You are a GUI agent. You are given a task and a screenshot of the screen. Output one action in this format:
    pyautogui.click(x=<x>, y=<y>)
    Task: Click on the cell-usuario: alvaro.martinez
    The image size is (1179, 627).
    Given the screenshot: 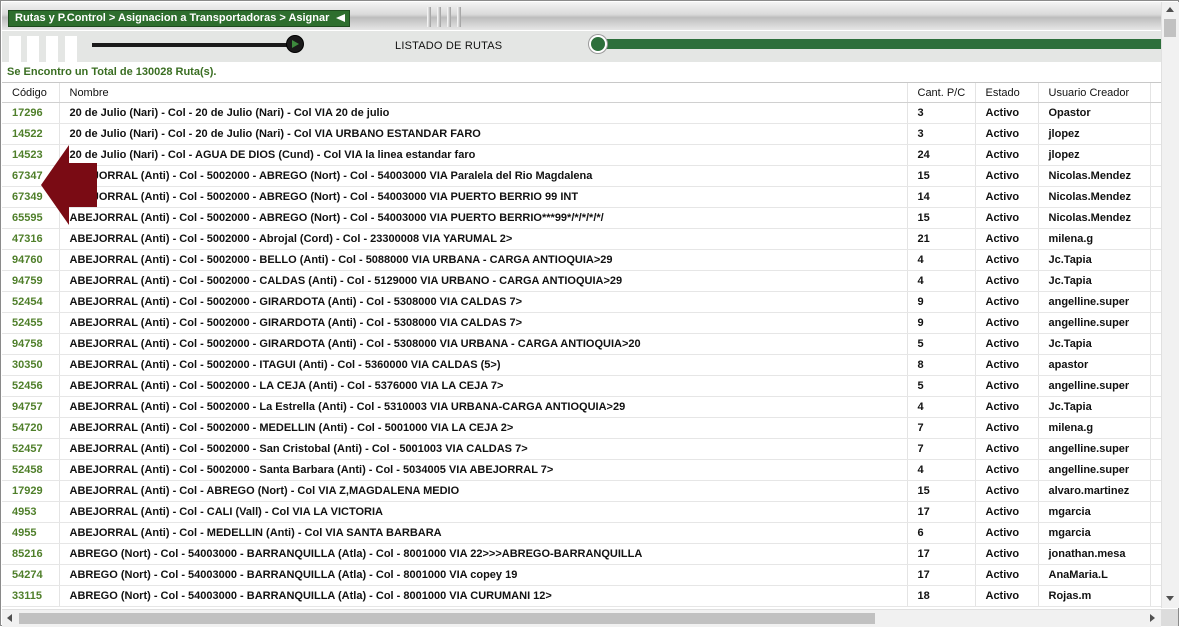 What is the action you would take?
    pyautogui.click(x=1094, y=491)
    